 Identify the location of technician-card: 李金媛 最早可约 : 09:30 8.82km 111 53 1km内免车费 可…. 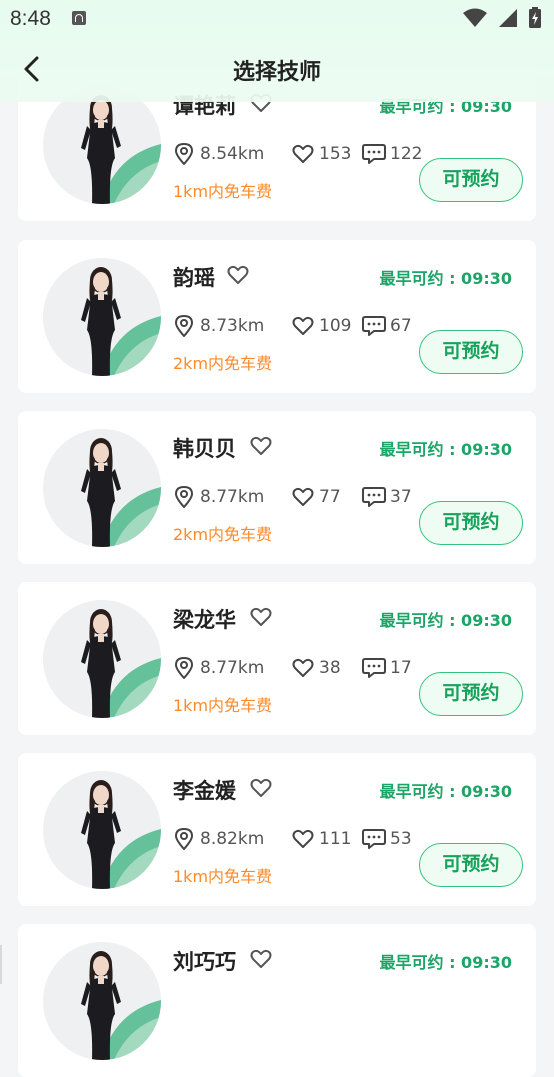
(277, 829).